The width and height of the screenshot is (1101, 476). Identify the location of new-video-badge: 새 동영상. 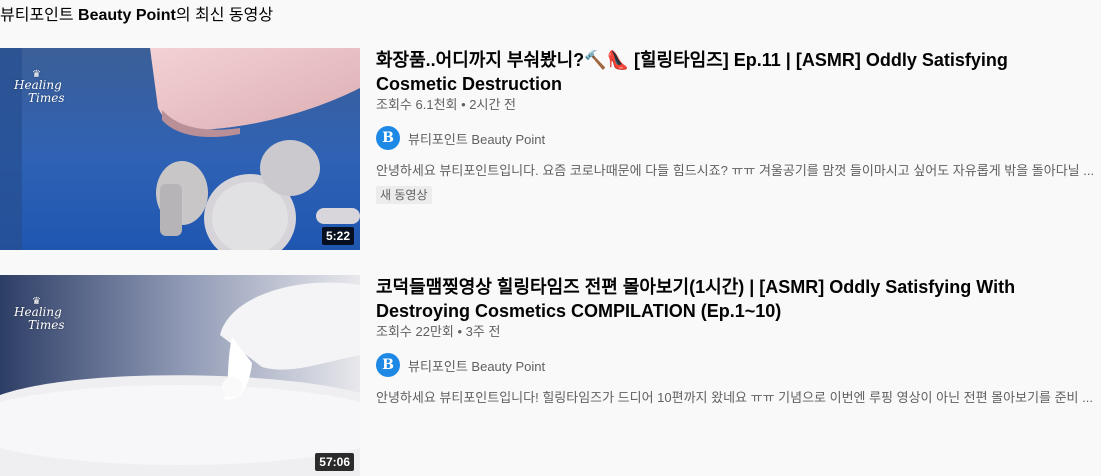
(404, 195).